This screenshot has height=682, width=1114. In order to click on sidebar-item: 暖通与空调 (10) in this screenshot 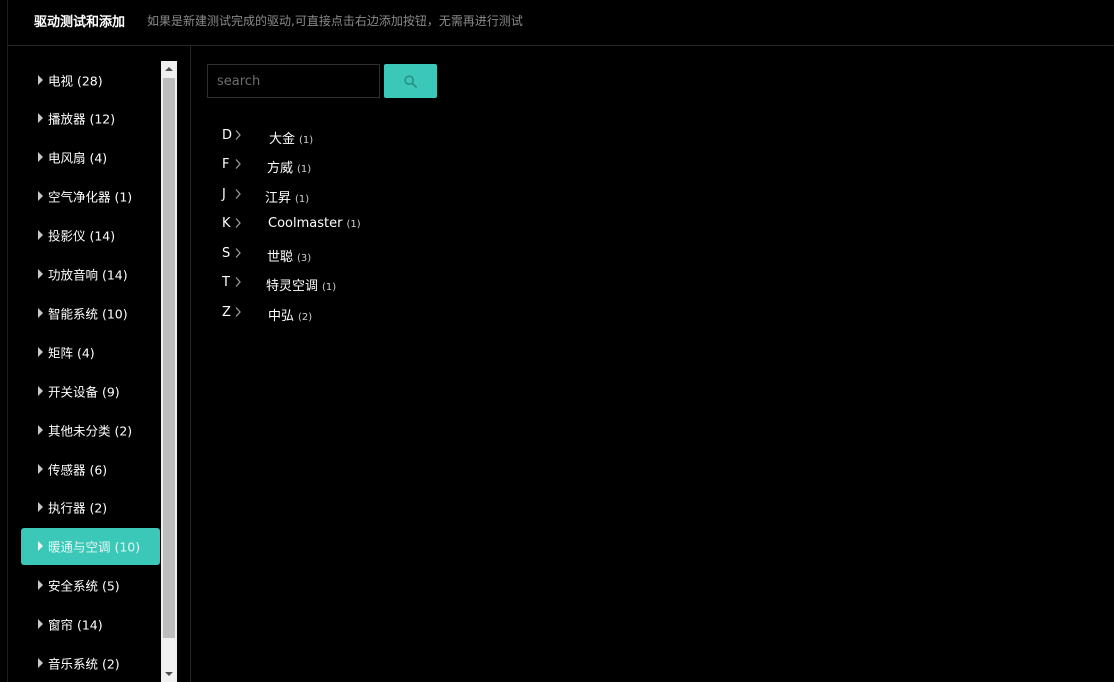, I will do `click(90, 546)`.